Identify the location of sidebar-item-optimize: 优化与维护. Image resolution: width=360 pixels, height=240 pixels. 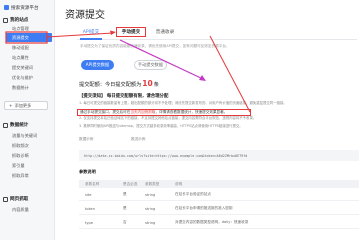
(29, 77).